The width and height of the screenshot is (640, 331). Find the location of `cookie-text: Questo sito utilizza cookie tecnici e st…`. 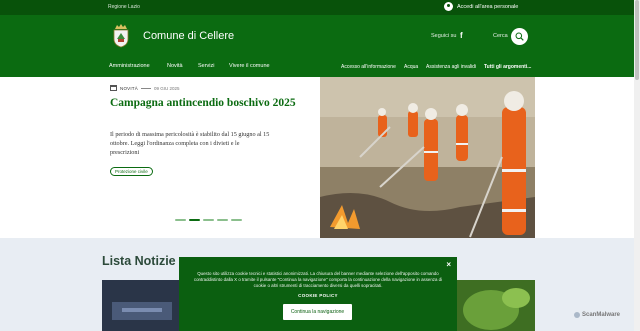

cookie-text: Questo sito utilizza cookie tecnici e st… is located at coordinates (318, 279).